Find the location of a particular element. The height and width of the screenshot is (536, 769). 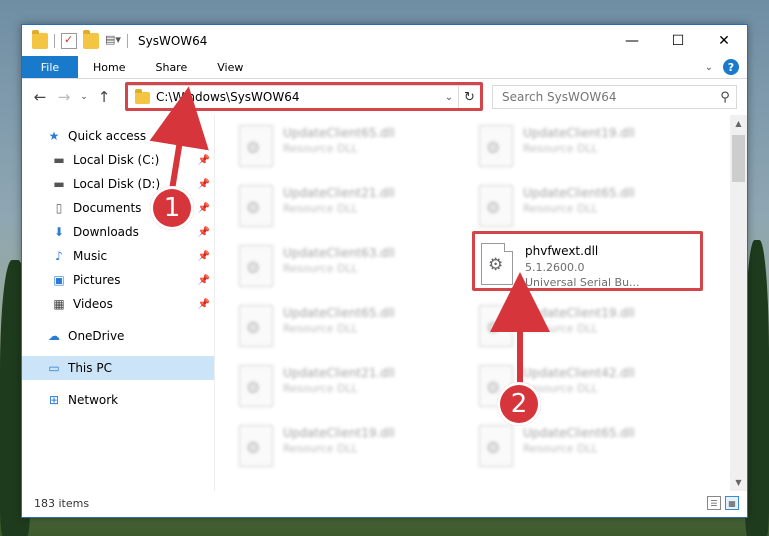

tab-file: File is located at coordinates (50, 67).